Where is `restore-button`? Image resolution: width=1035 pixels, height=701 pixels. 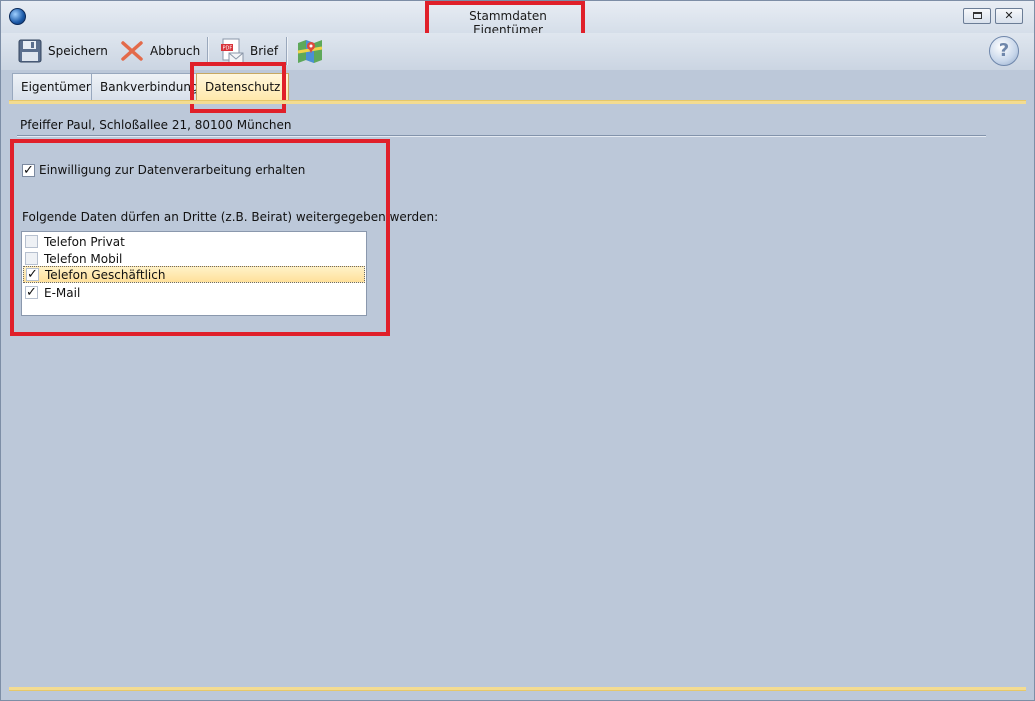
restore-button is located at coordinates (977, 16).